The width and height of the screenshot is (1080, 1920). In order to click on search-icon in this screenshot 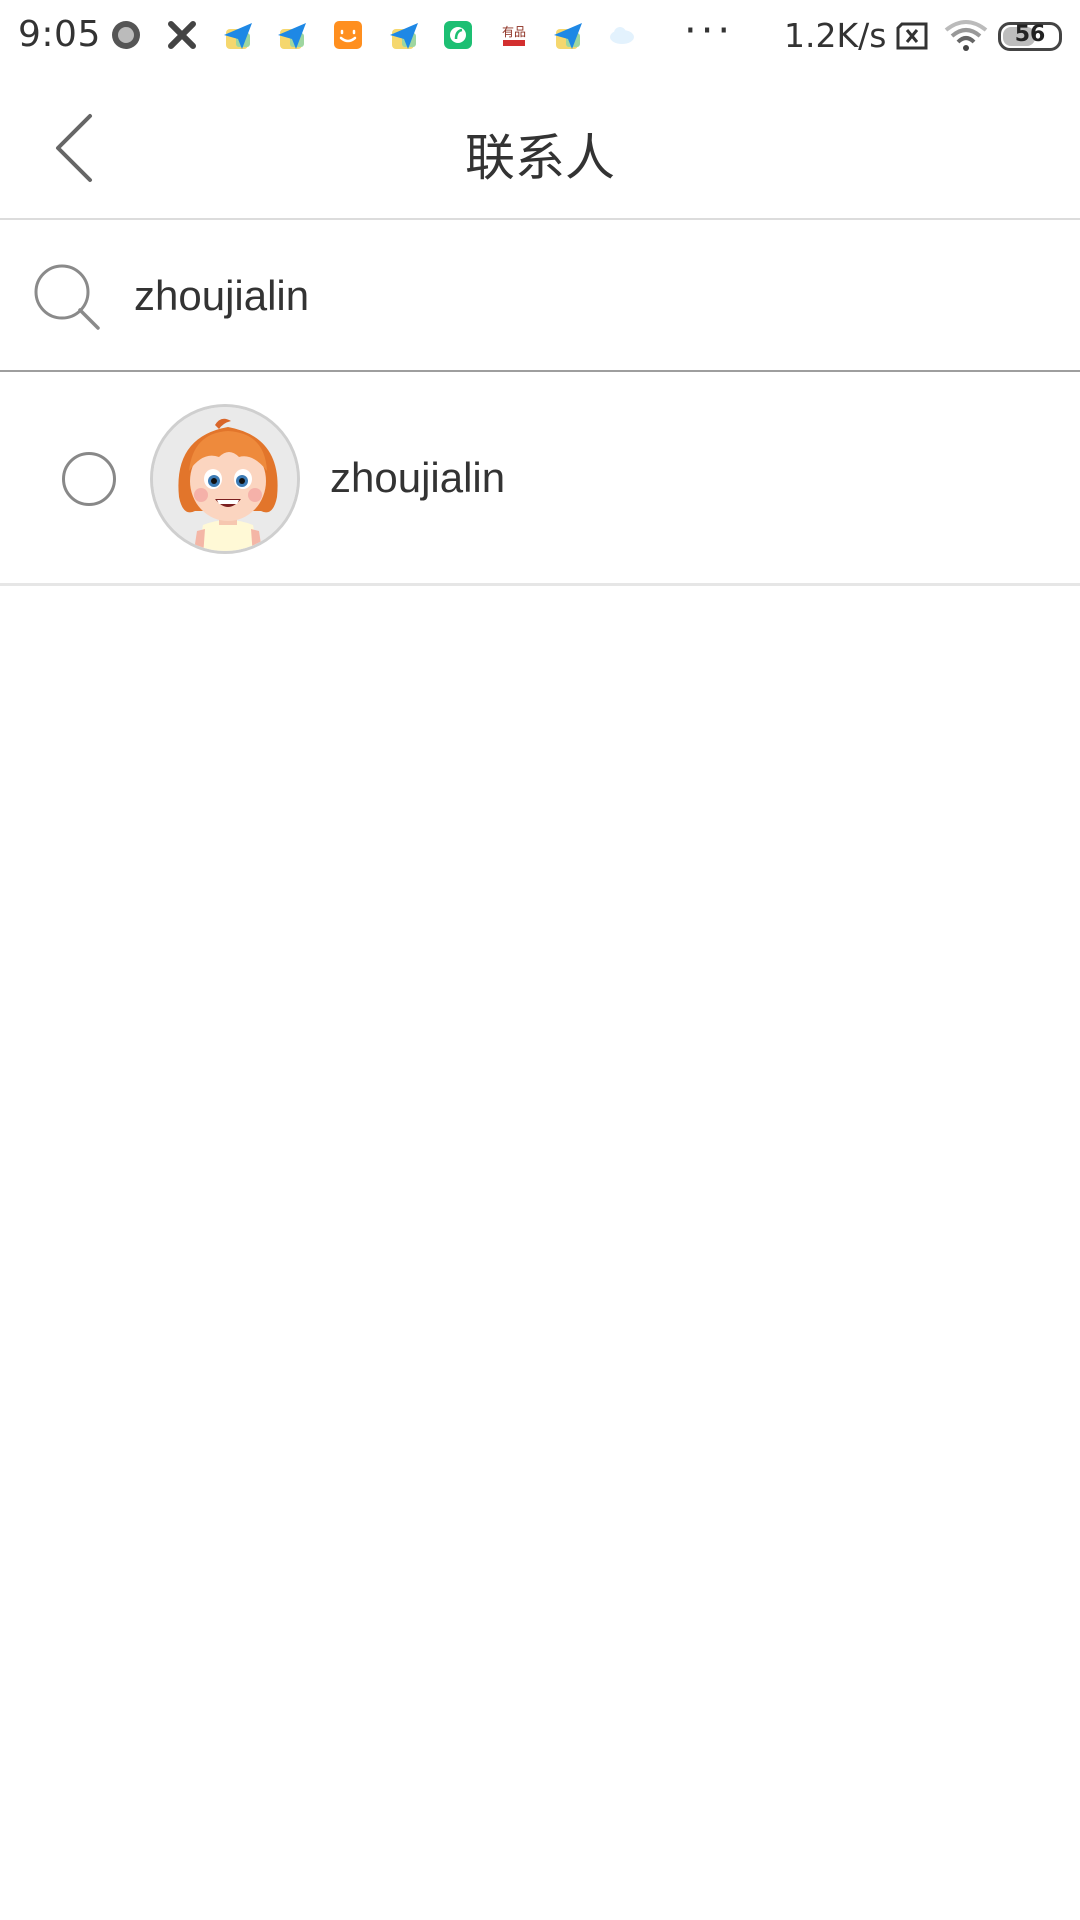, I will do `click(67, 297)`.